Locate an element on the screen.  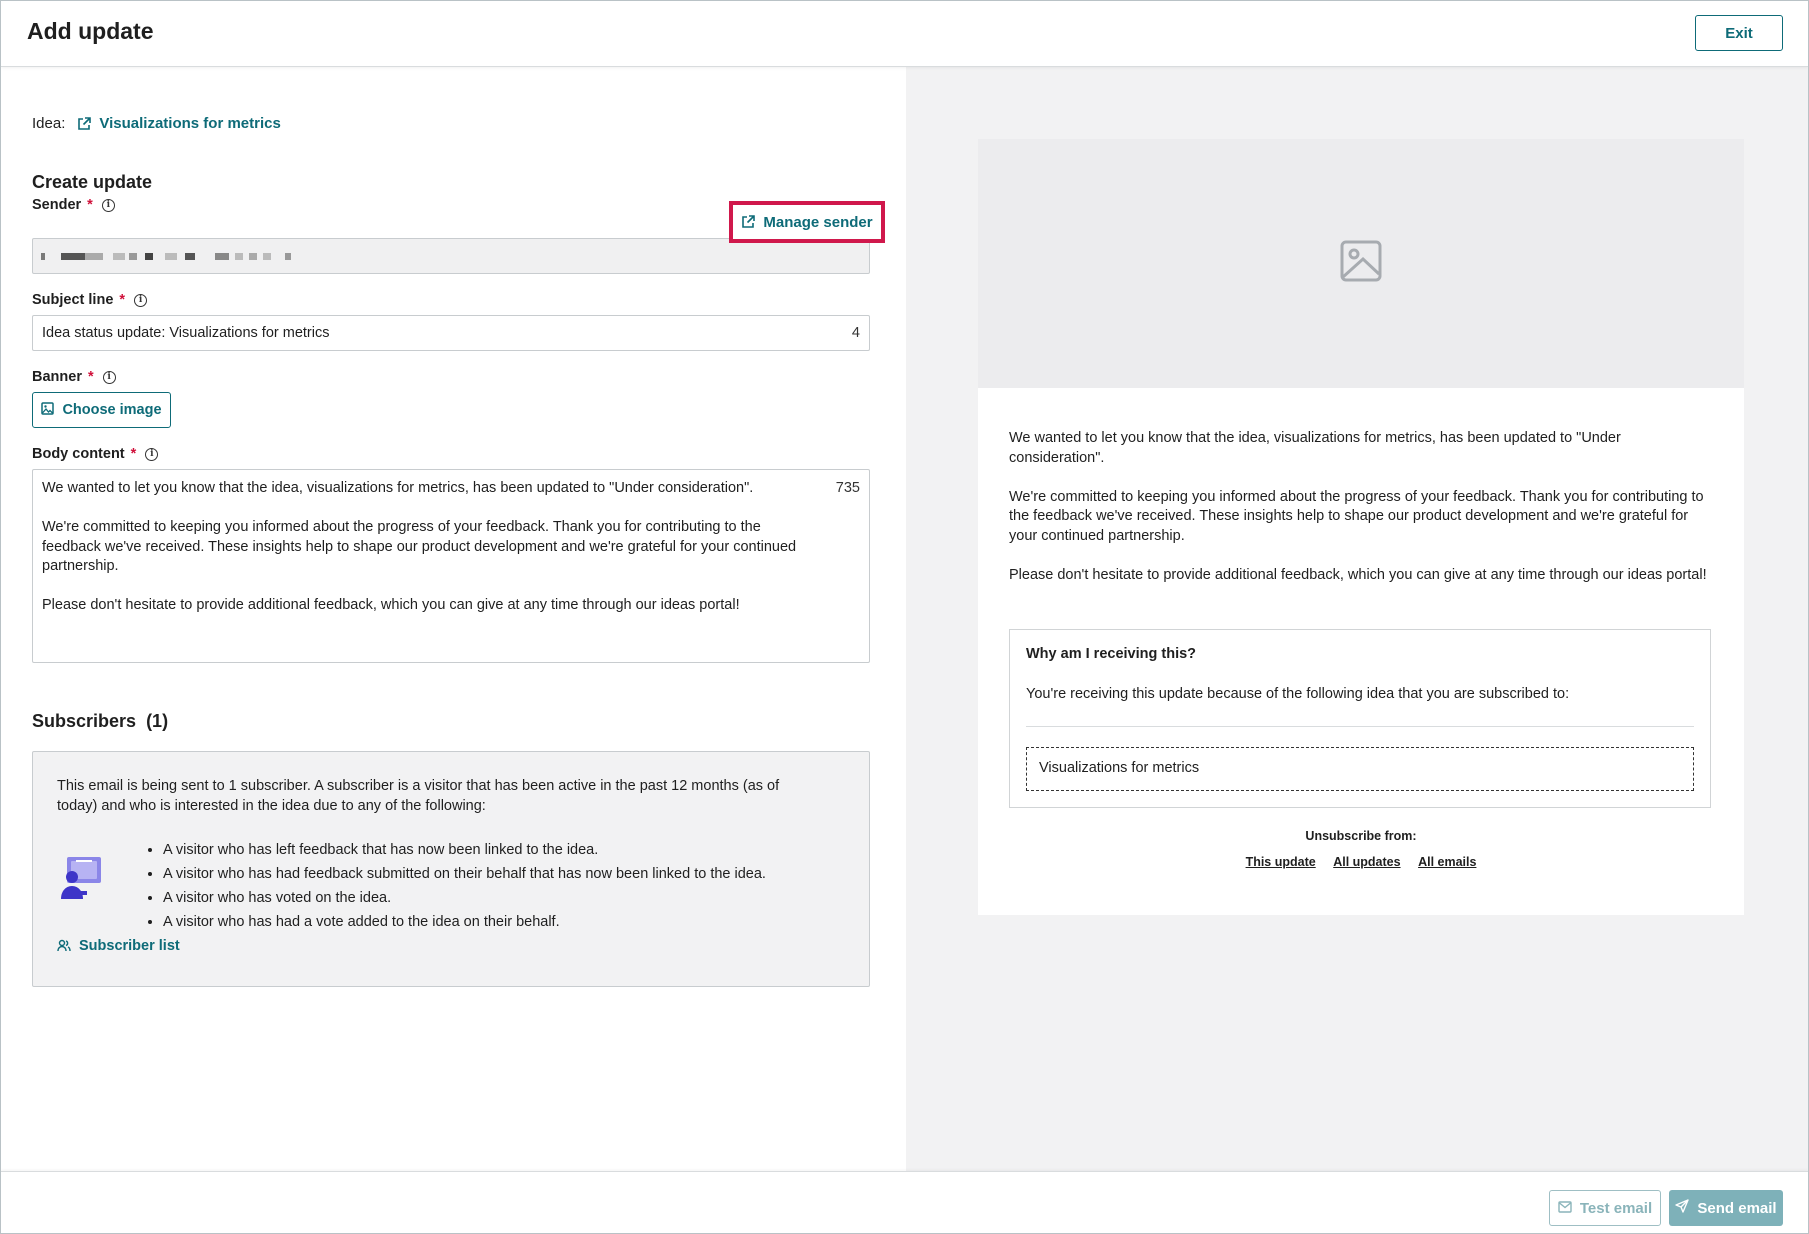
subscriber-list-link: Subscriber list is located at coordinates (118, 946).